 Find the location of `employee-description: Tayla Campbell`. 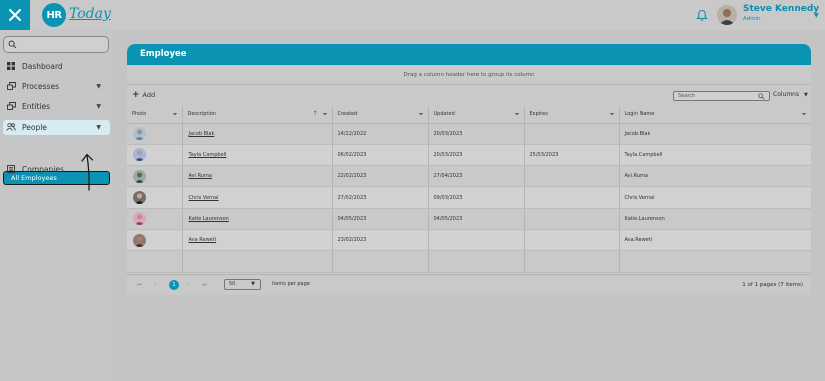

employee-description: Tayla Campbell is located at coordinates (257, 155).